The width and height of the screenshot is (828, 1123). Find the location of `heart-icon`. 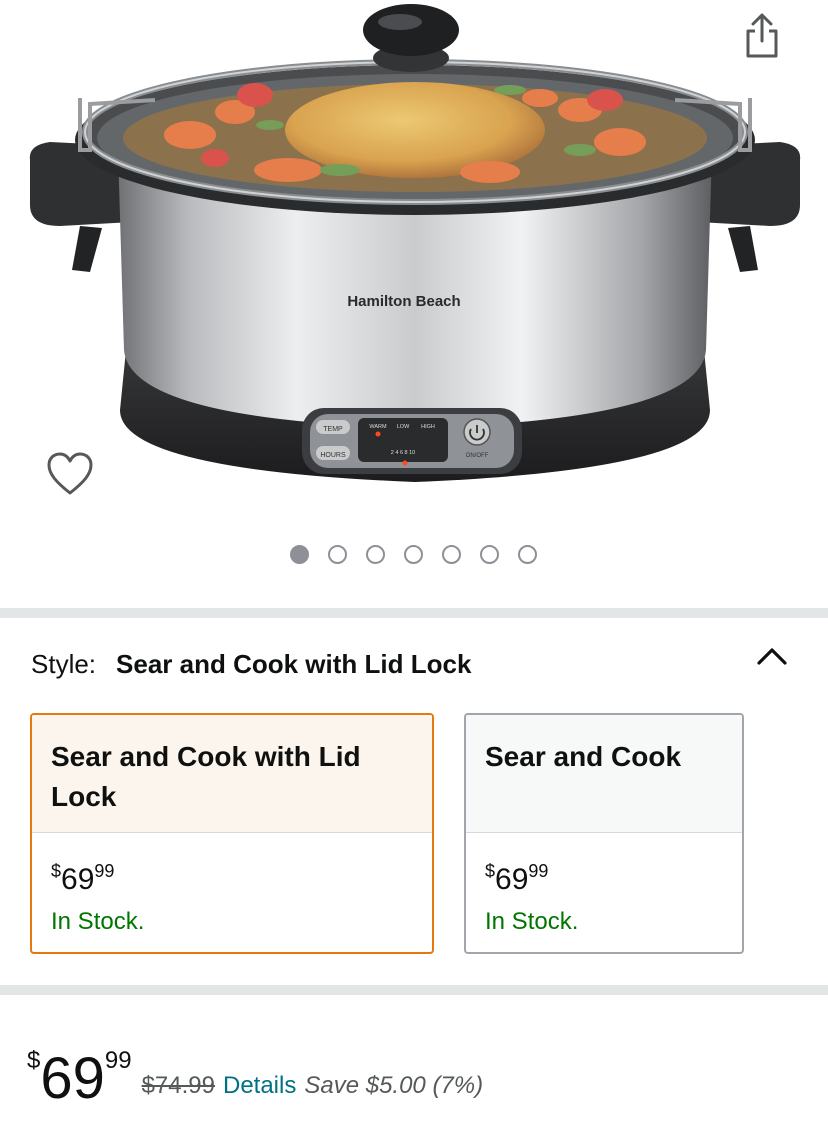

heart-icon is located at coordinates (70, 473).